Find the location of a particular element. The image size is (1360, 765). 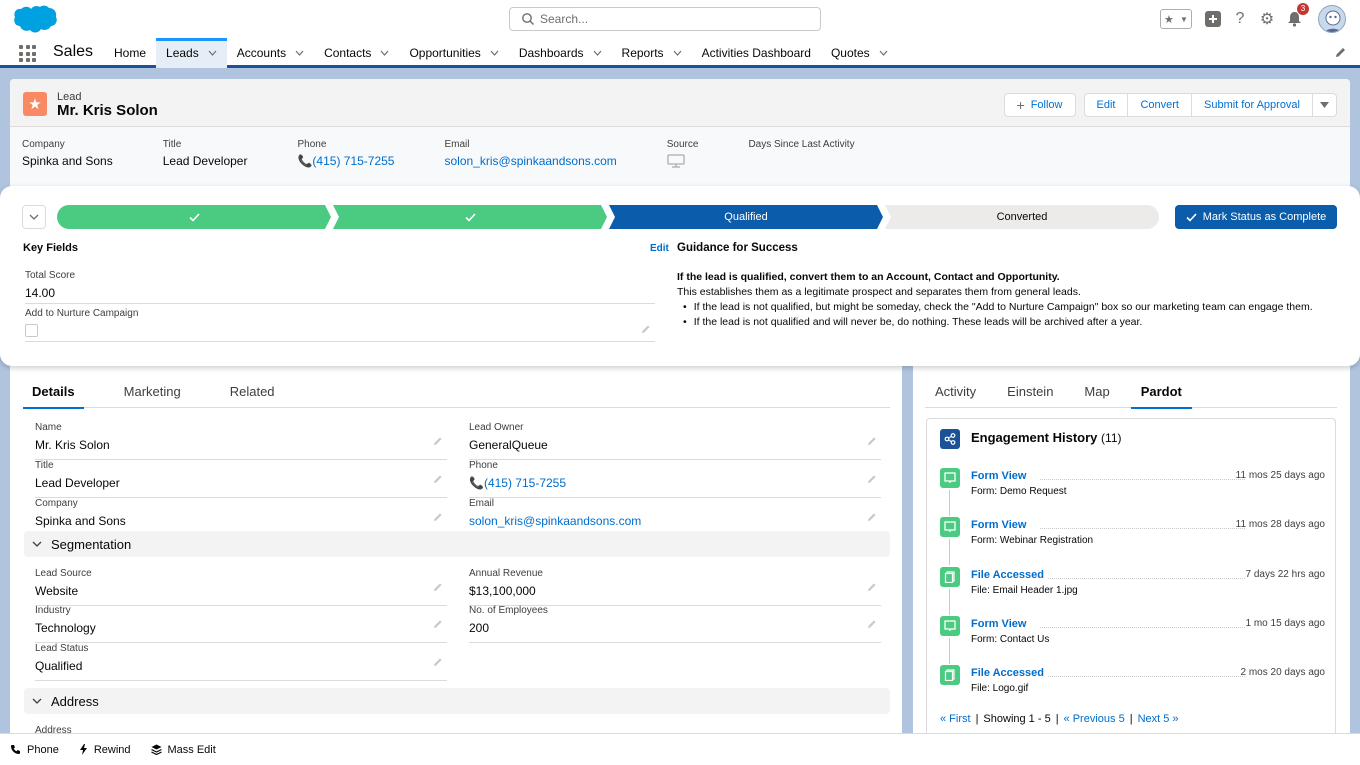

highlight-label: Source is located at coordinates (682, 144).